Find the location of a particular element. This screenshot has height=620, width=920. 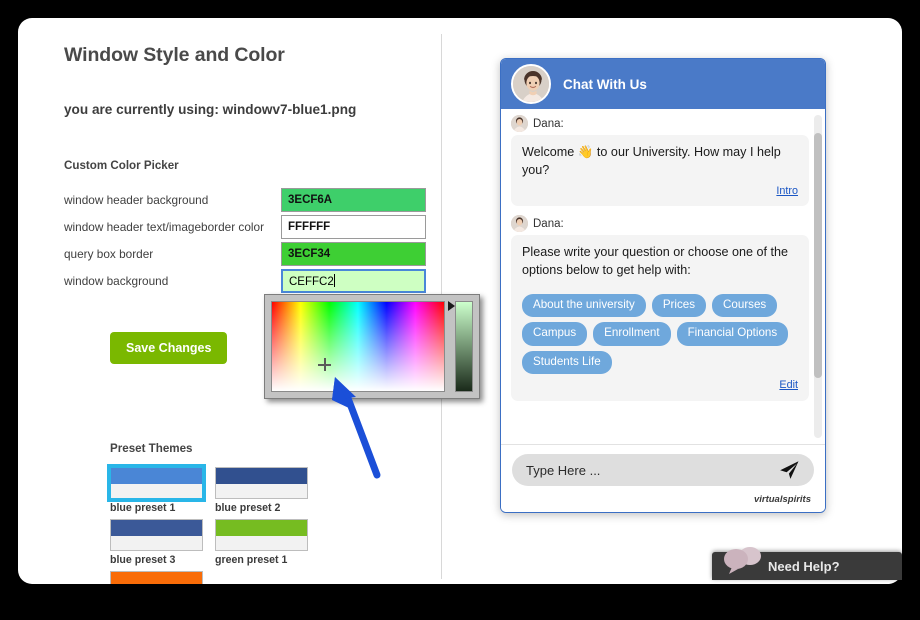

chat-footer: Type Here ... virtualspirits is located at coordinates (663, 478).